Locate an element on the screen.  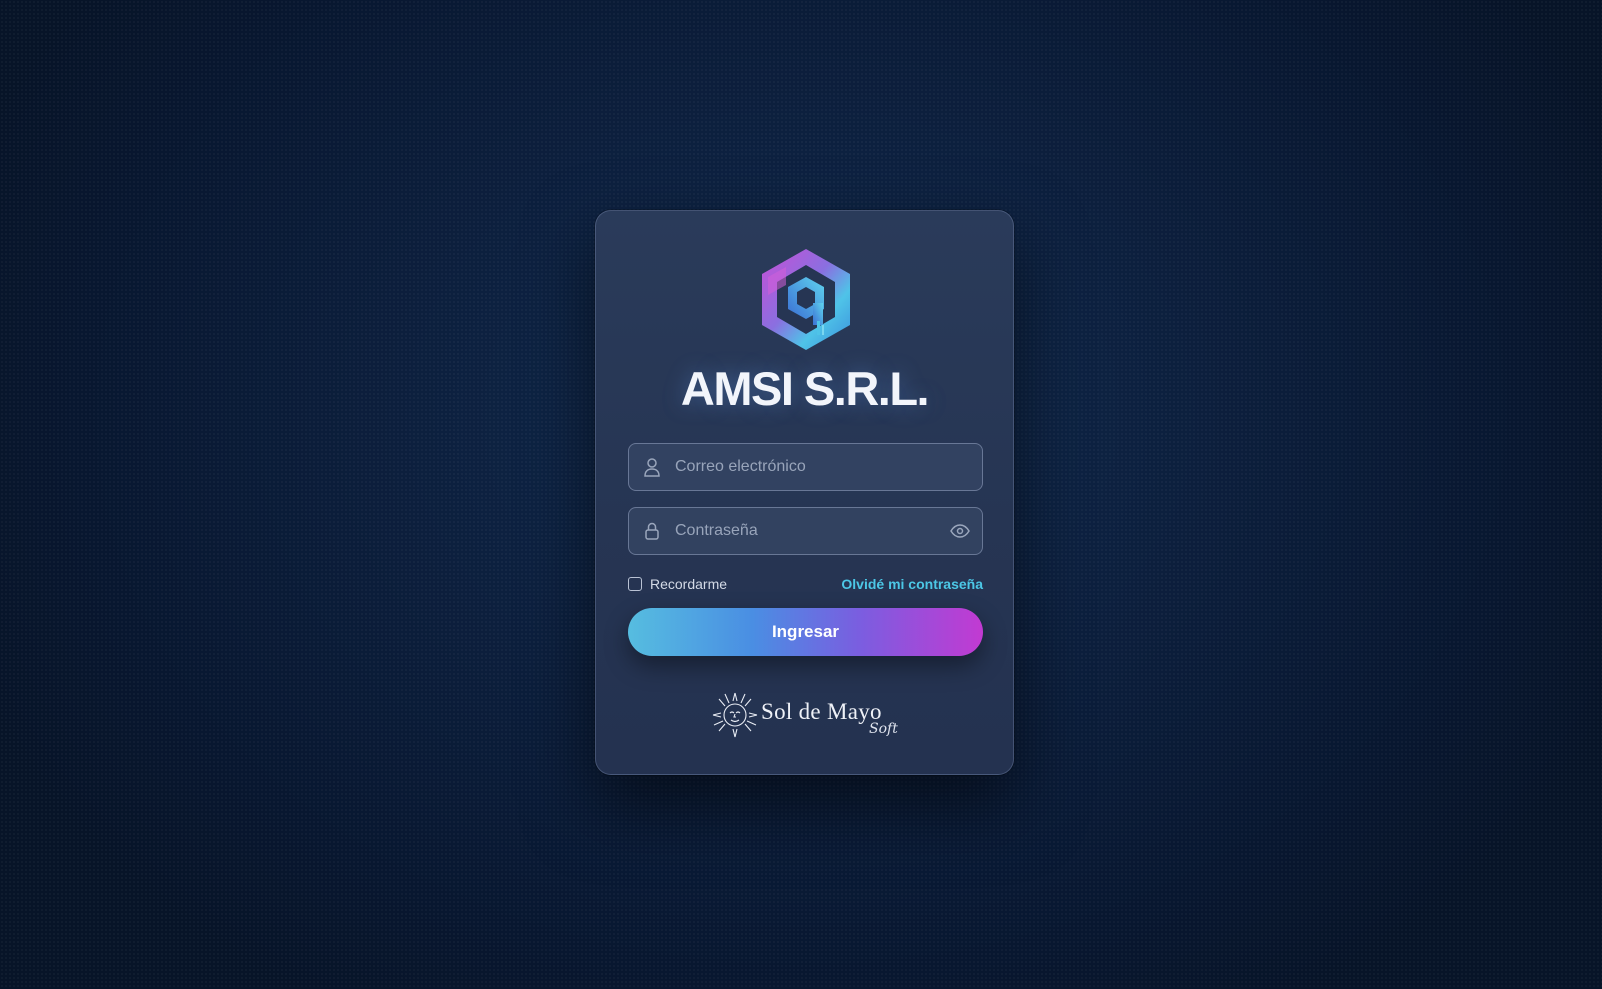
password-field is located at coordinates (805, 531).